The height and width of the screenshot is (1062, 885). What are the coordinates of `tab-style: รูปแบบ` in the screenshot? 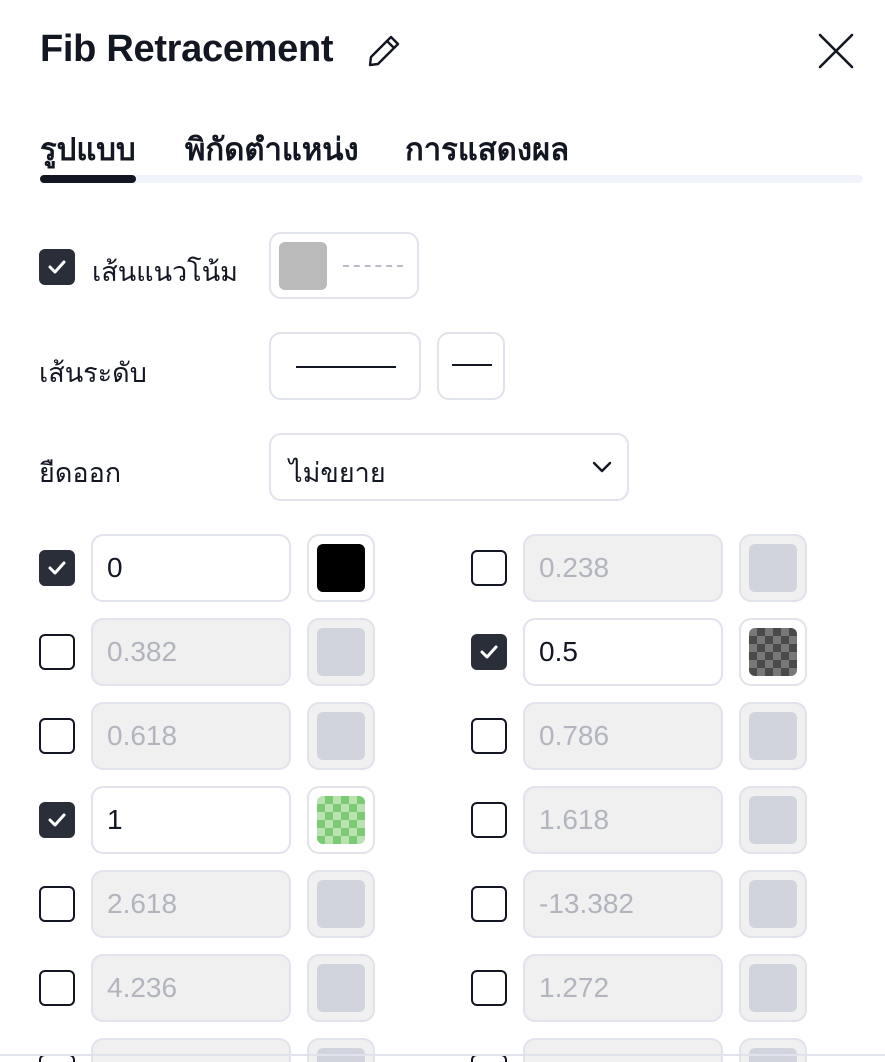 It's located at (88, 149).